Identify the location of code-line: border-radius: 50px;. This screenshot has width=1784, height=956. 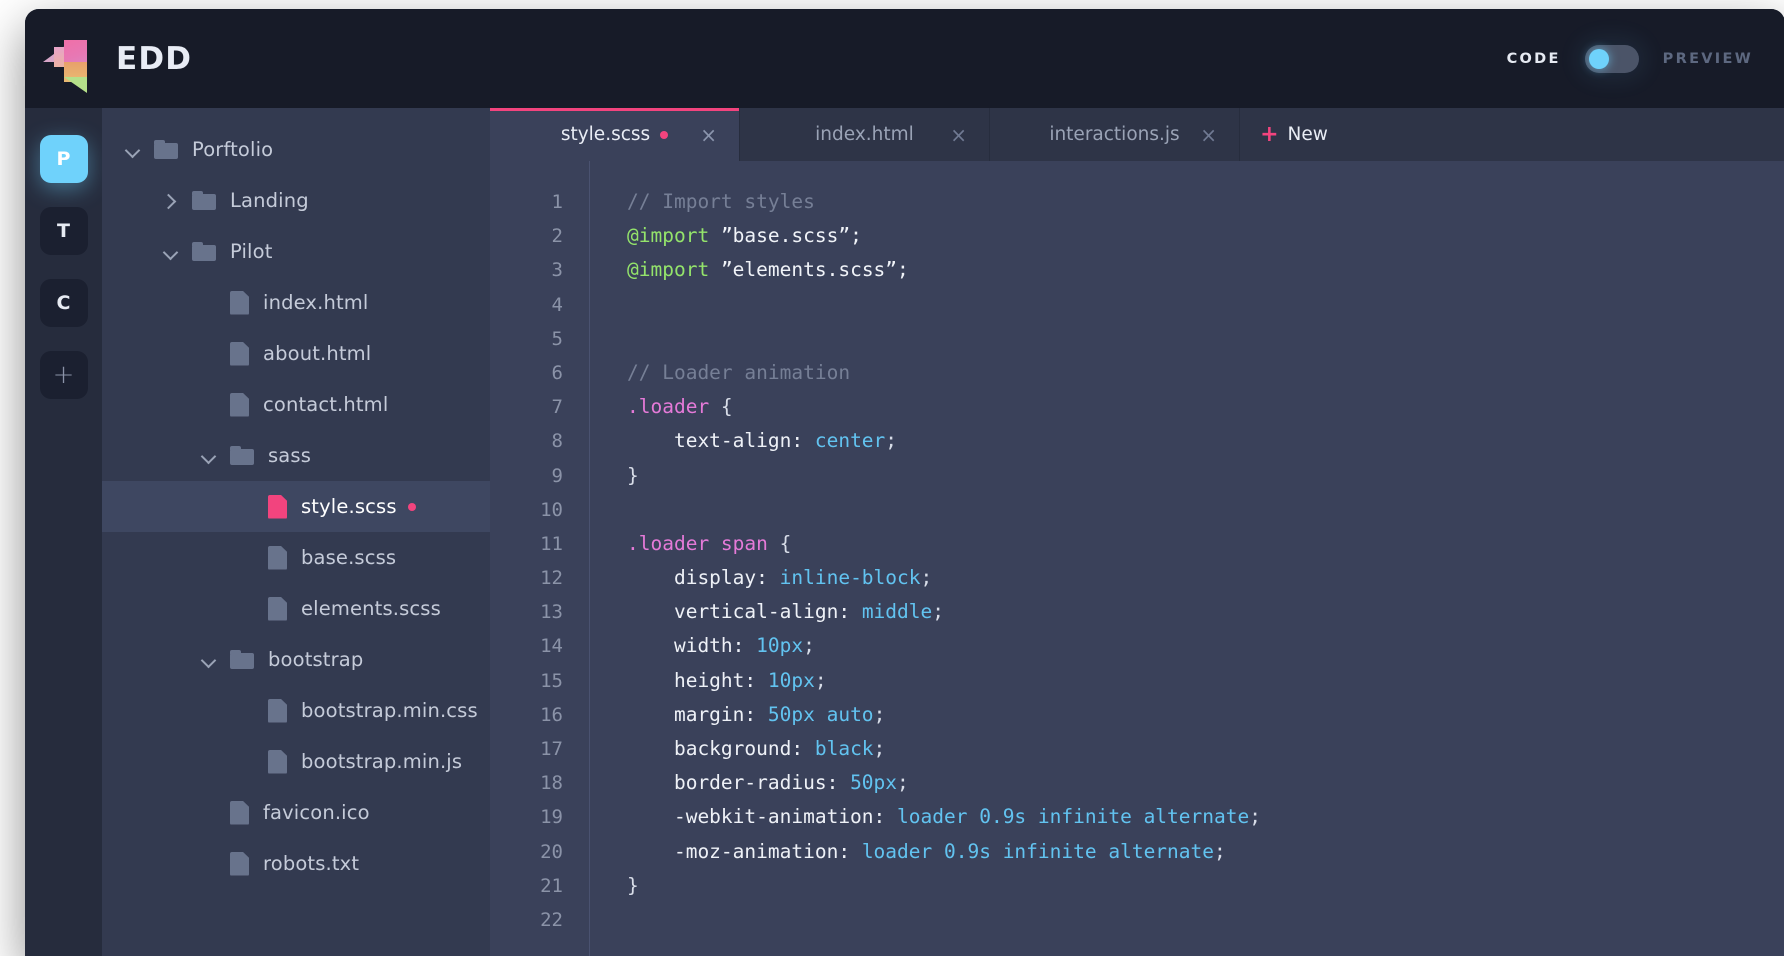
(1205, 783).